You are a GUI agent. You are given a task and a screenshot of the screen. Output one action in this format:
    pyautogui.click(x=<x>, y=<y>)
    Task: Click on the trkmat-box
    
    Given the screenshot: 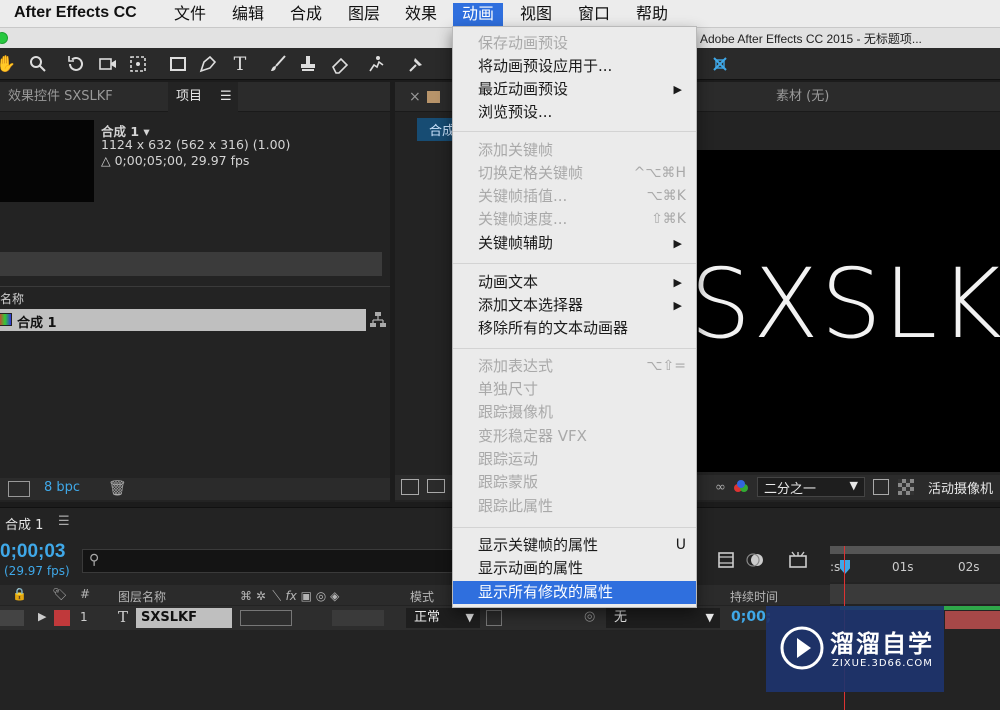 What is the action you would take?
    pyautogui.click(x=494, y=618)
    